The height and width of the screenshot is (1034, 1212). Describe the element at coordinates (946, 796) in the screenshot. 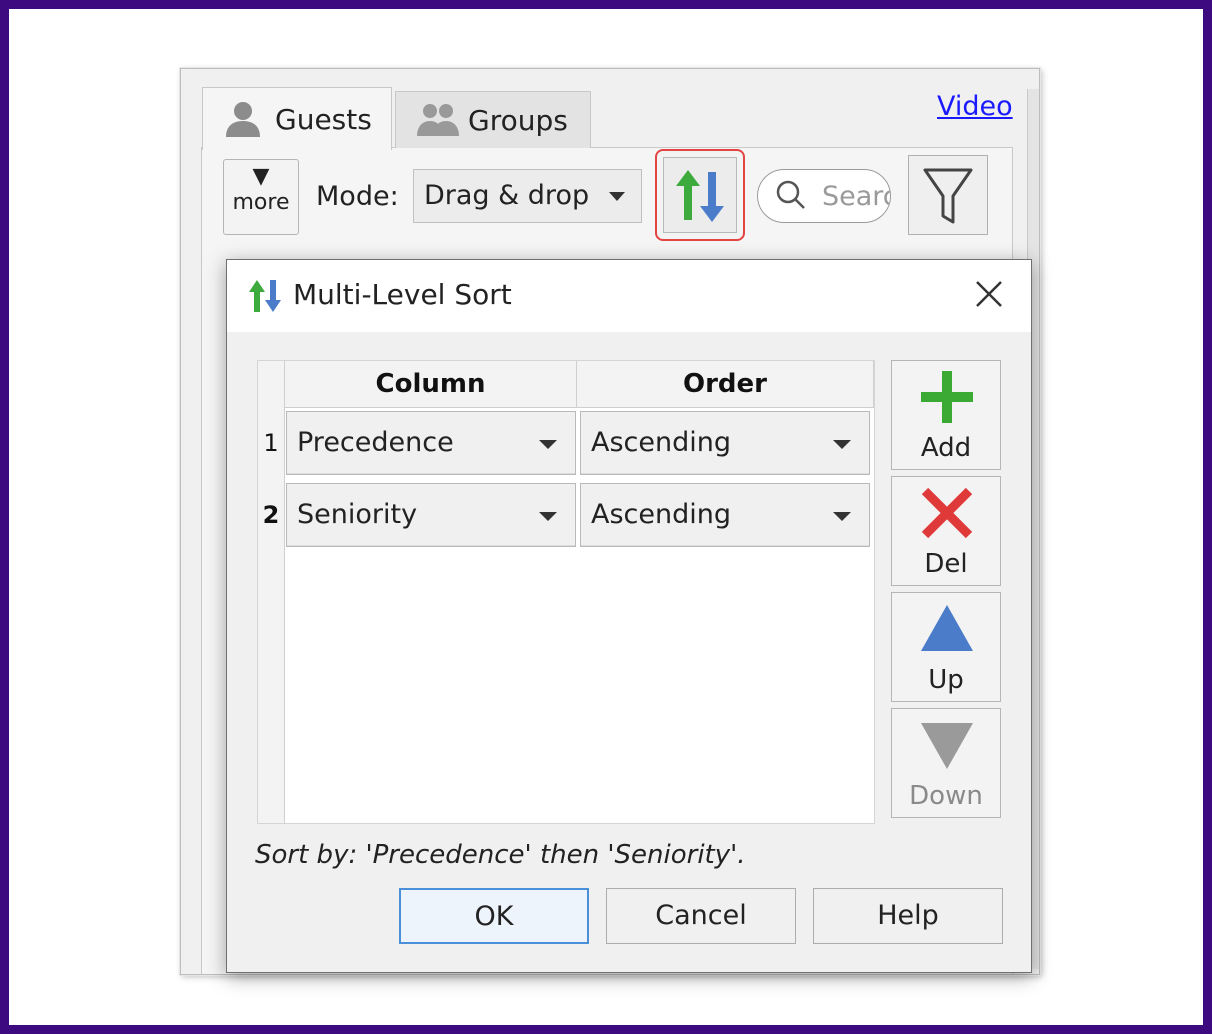

I see `down-label: Down` at that location.